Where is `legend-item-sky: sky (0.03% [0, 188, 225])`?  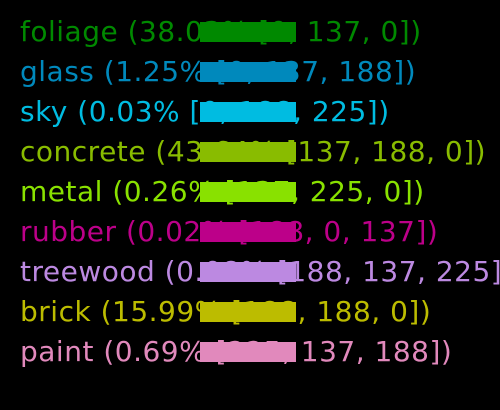 legend-item-sky: sky (0.03% [0, 188, 225]) is located at coordinates (250, 112).